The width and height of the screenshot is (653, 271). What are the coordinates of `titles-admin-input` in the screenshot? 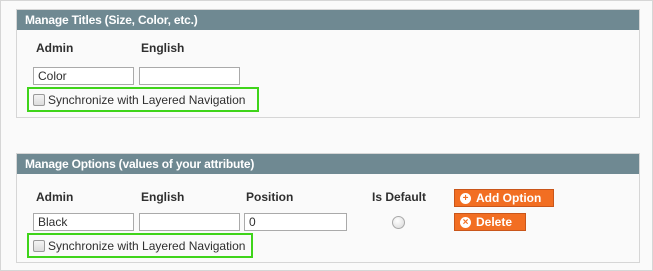 It's located at (83, 76).